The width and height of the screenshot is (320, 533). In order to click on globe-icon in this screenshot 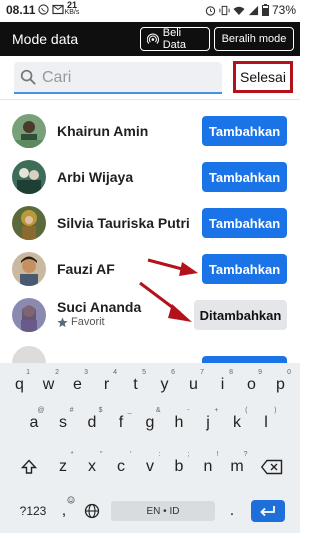, I will do `click(92, 511)`.